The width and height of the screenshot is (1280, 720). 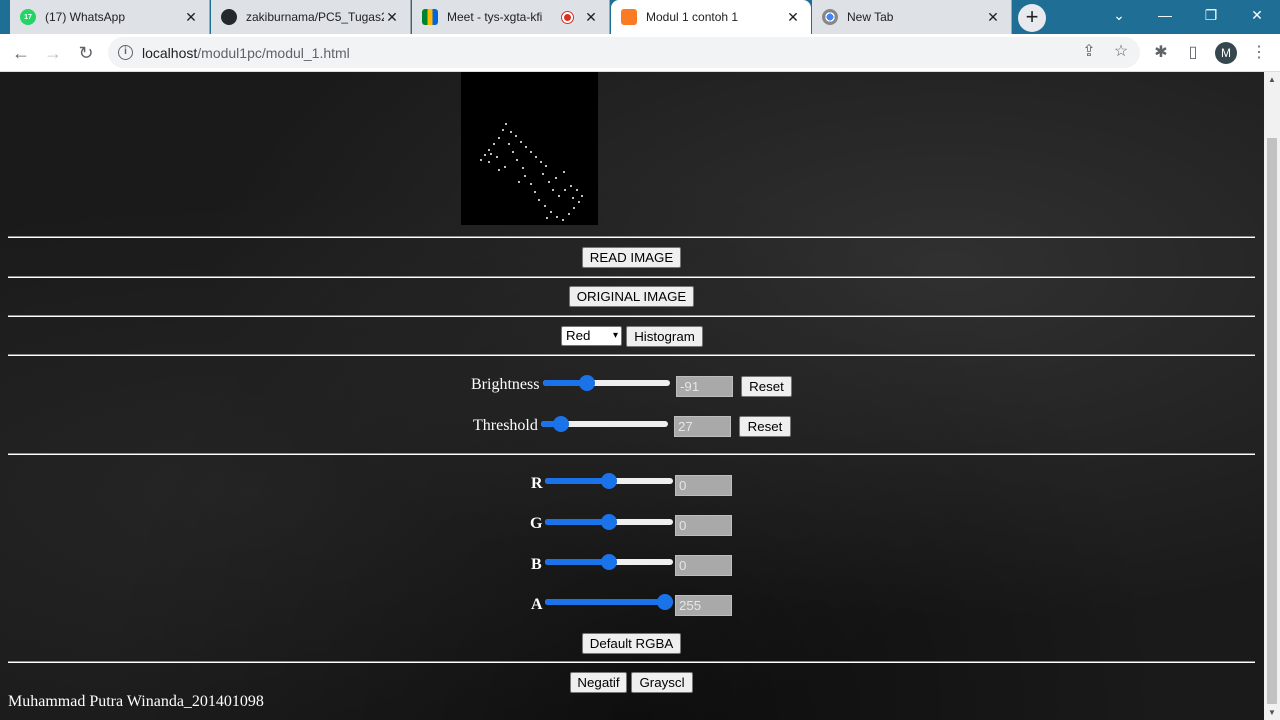 I want to click on new-tab-button: +, so click(x=1032, y=18).